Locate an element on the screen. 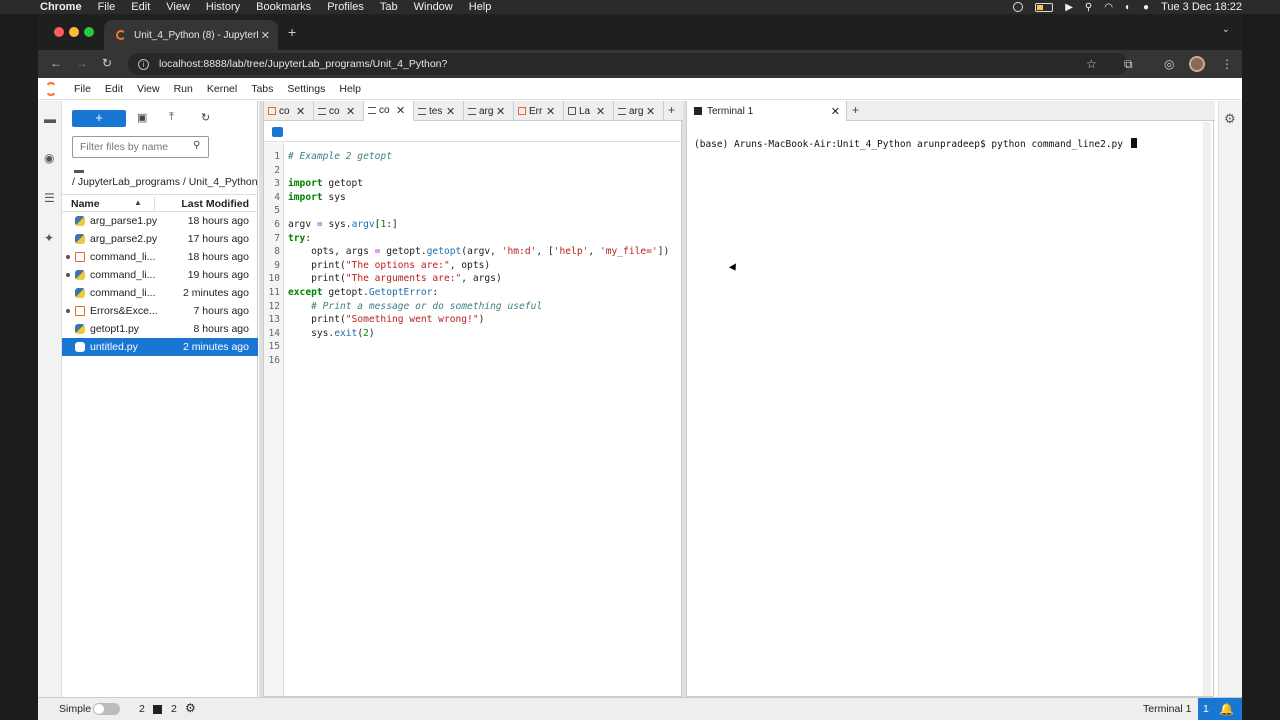 The width and height of the screenshot is (1280, 720). file-row: getopt1.py 8 hours ago is located at coordinates (160, 329).